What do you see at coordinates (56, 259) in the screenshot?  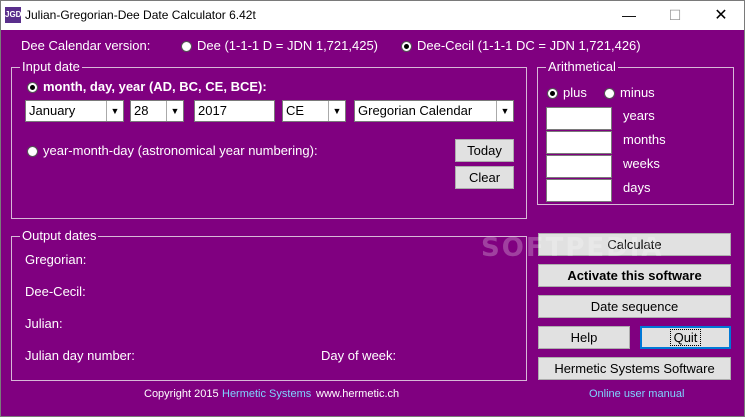 I see `gregorian-output-label: Gregorian:` at bounding box center [56, 259].